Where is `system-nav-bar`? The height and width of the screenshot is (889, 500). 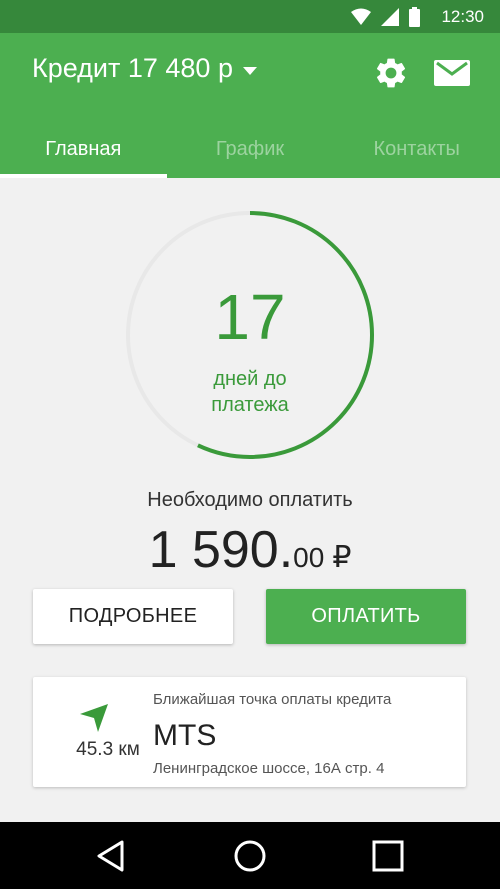 system-nav-bar is located at coordinates (250, 855).